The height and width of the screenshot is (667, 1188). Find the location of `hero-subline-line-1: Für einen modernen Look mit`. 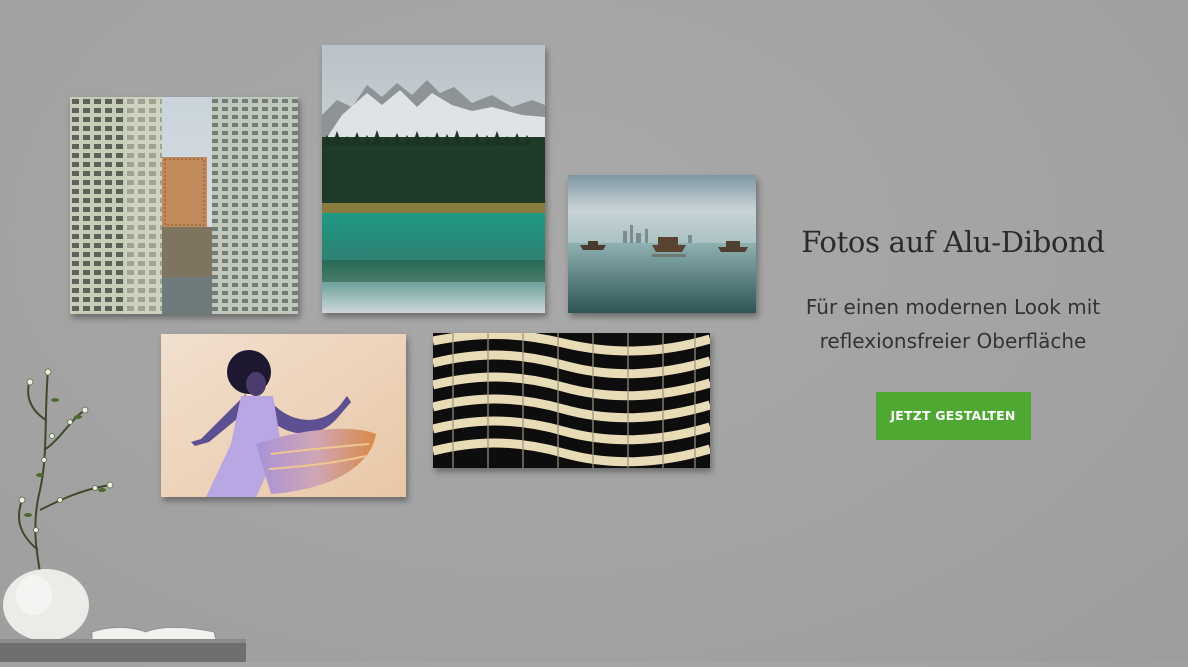

hero-subline-line-1: Für einen modernen Look mit is located at coordinates (953, 307).